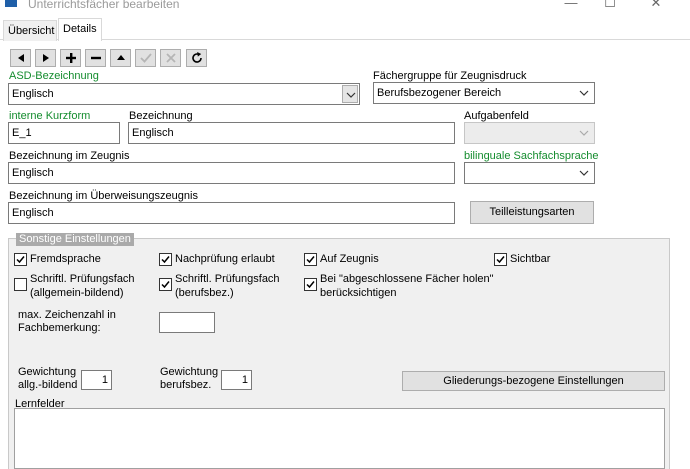  I want to click on tab-details: Details, so click(80, 29).